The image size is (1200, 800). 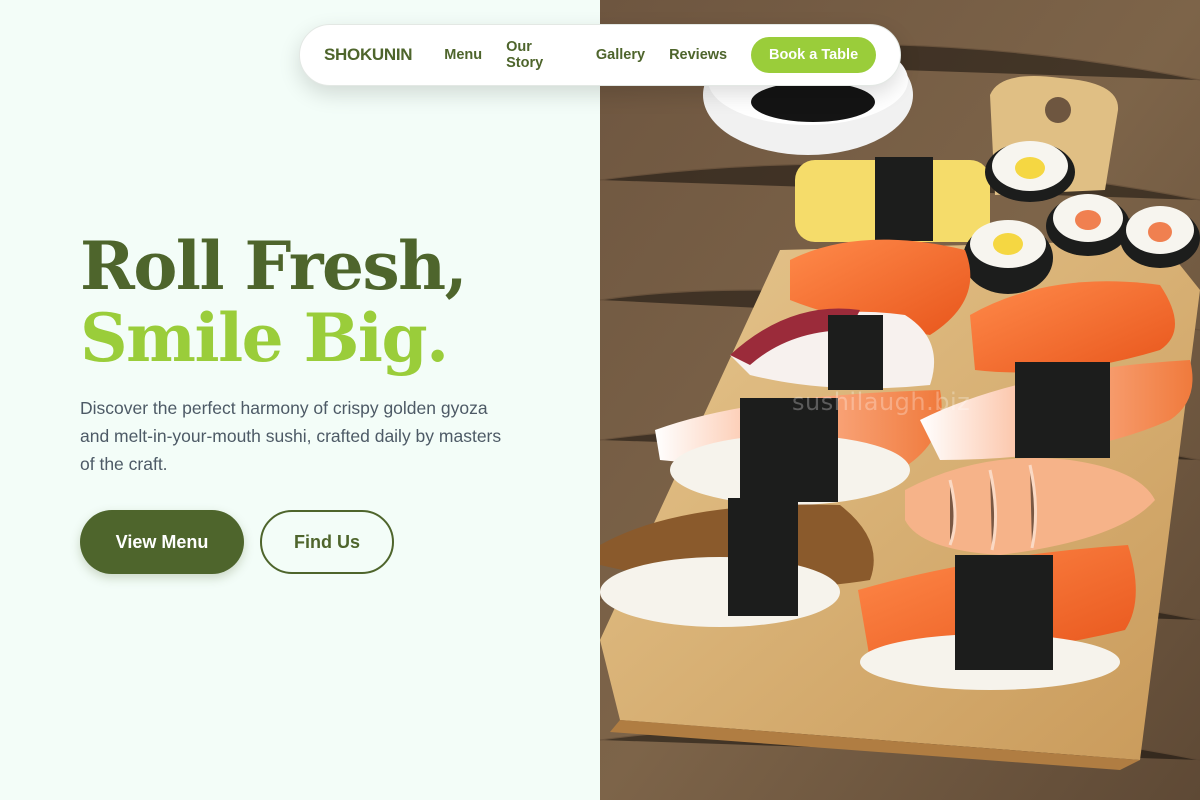 I want to click on nav-link-our-story: Our Story, so click(x=539, y=55).